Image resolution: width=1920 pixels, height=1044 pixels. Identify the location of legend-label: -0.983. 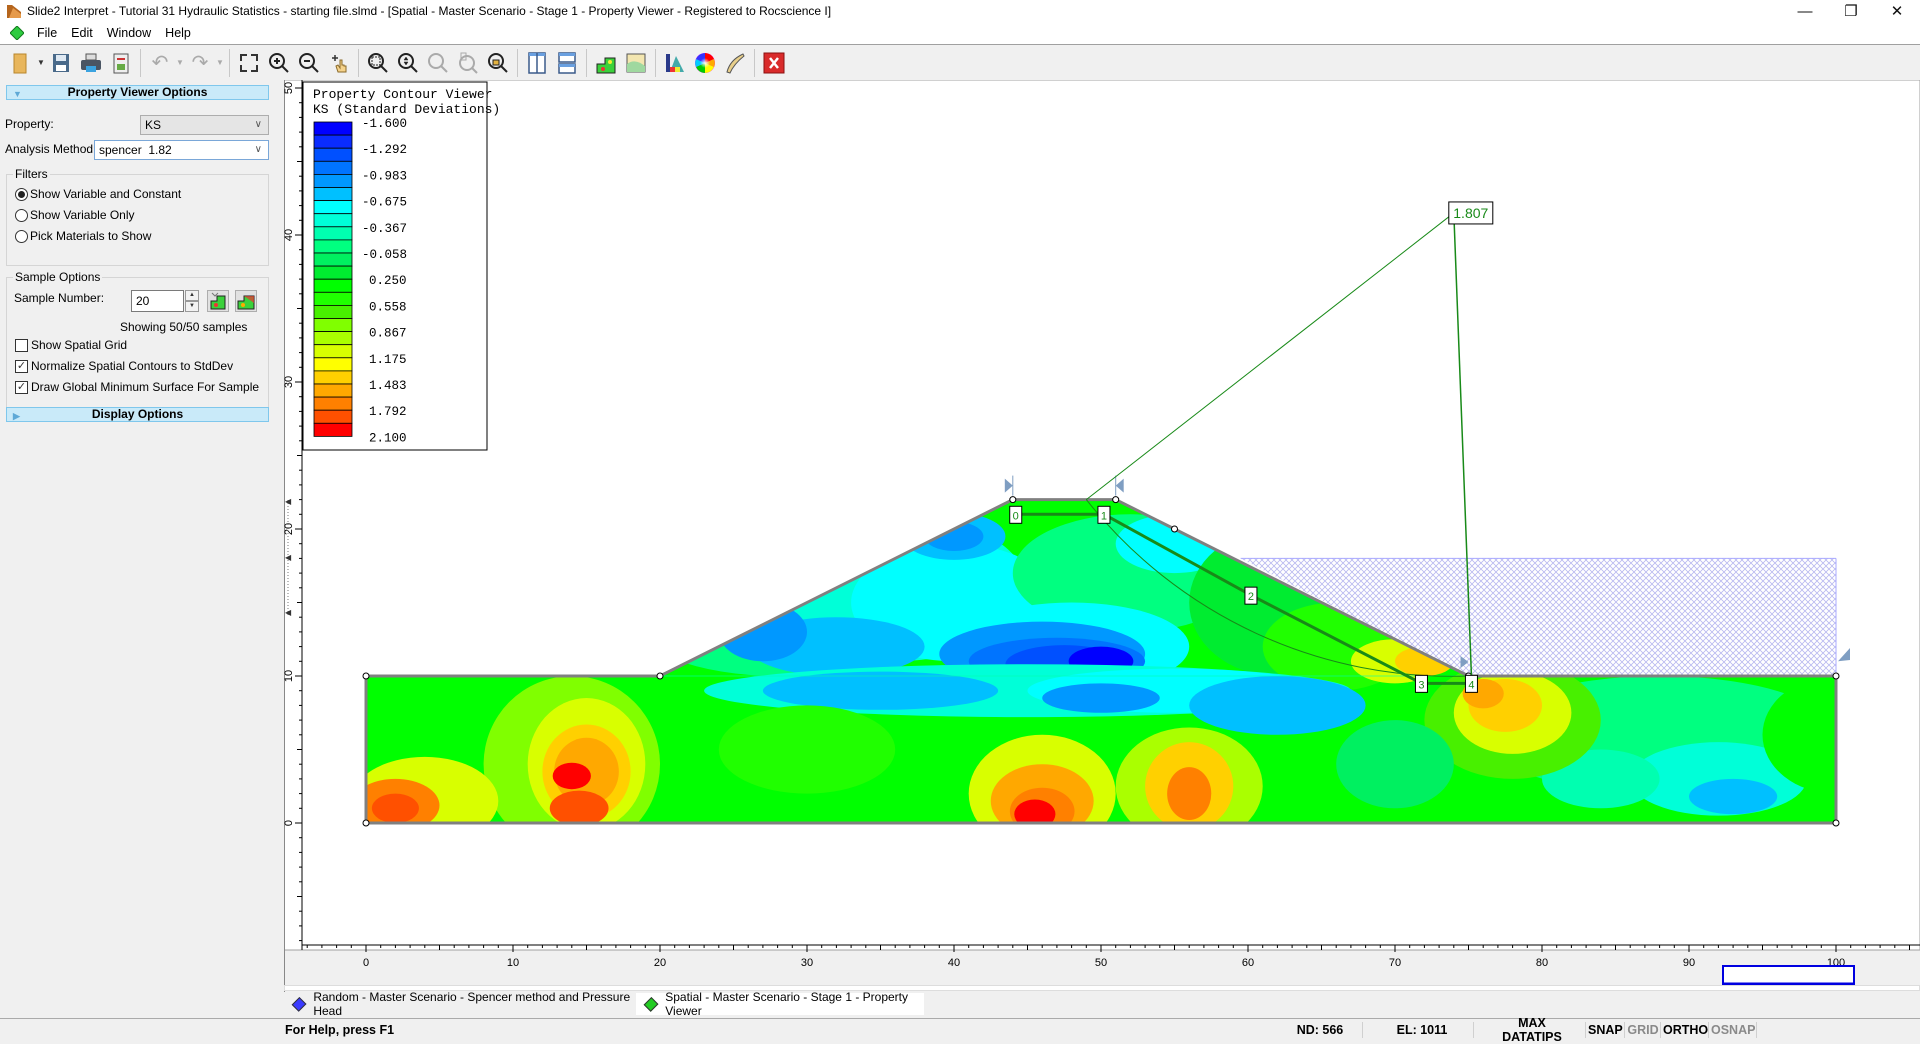
(384, 176).